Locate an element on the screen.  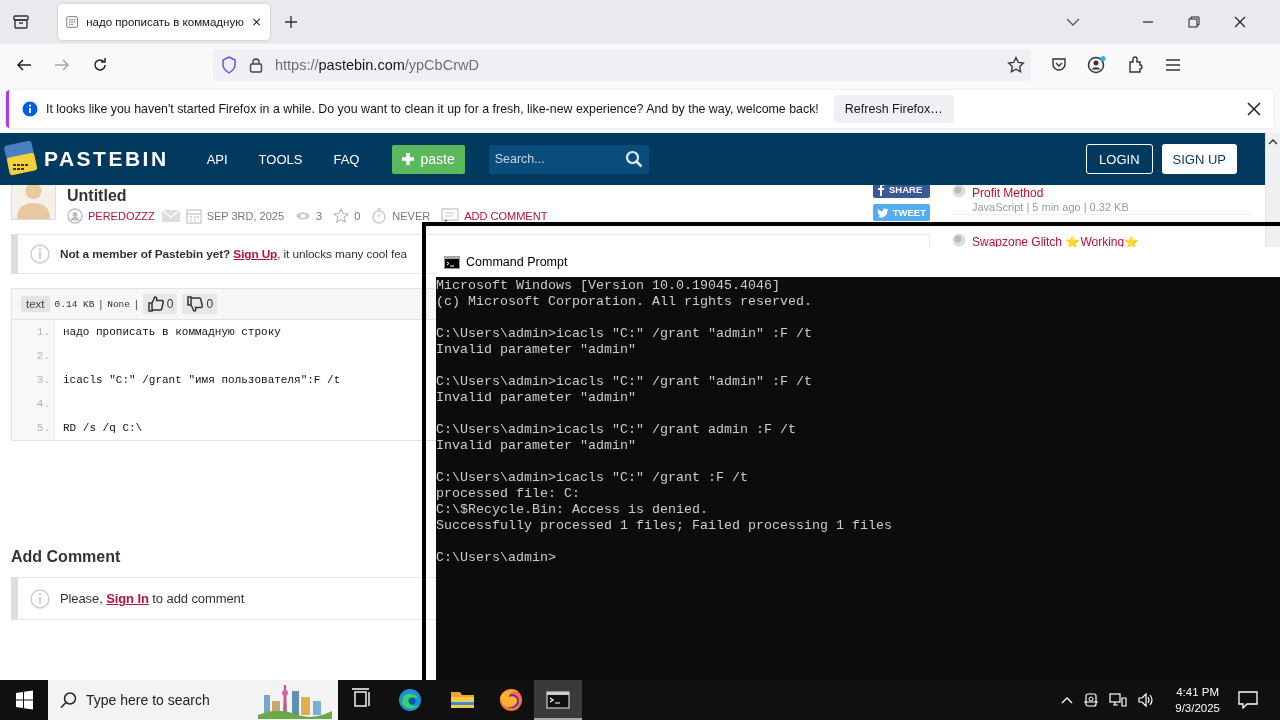
back-icon is located at coordinates (24, 65).